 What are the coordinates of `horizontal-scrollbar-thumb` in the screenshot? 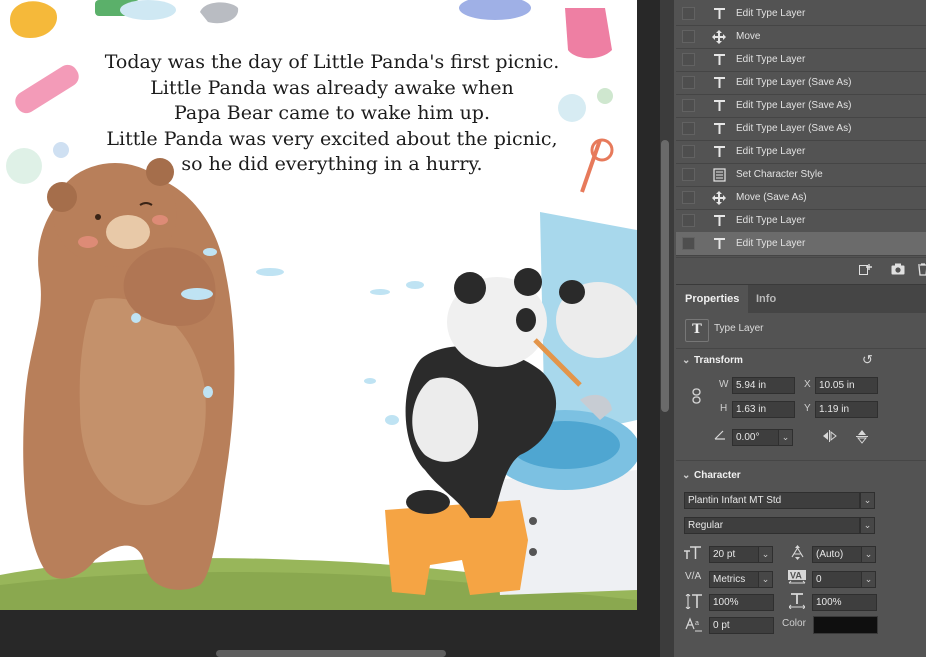 It's located at (331, 653).